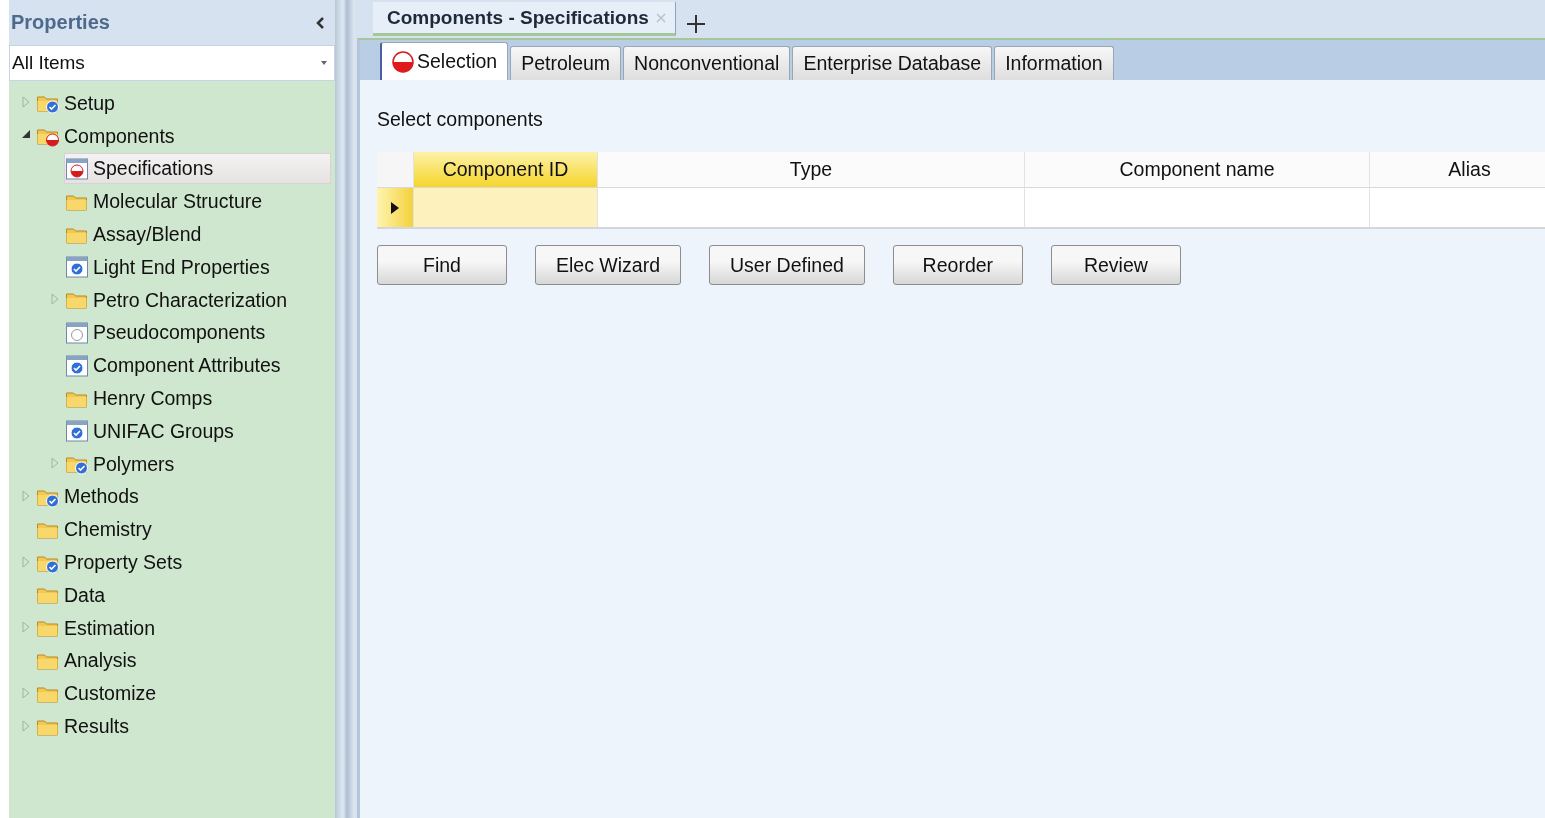  Describe the element at coordinates (77, 169) in the screenshot. I see `form-error-icon` at that location.